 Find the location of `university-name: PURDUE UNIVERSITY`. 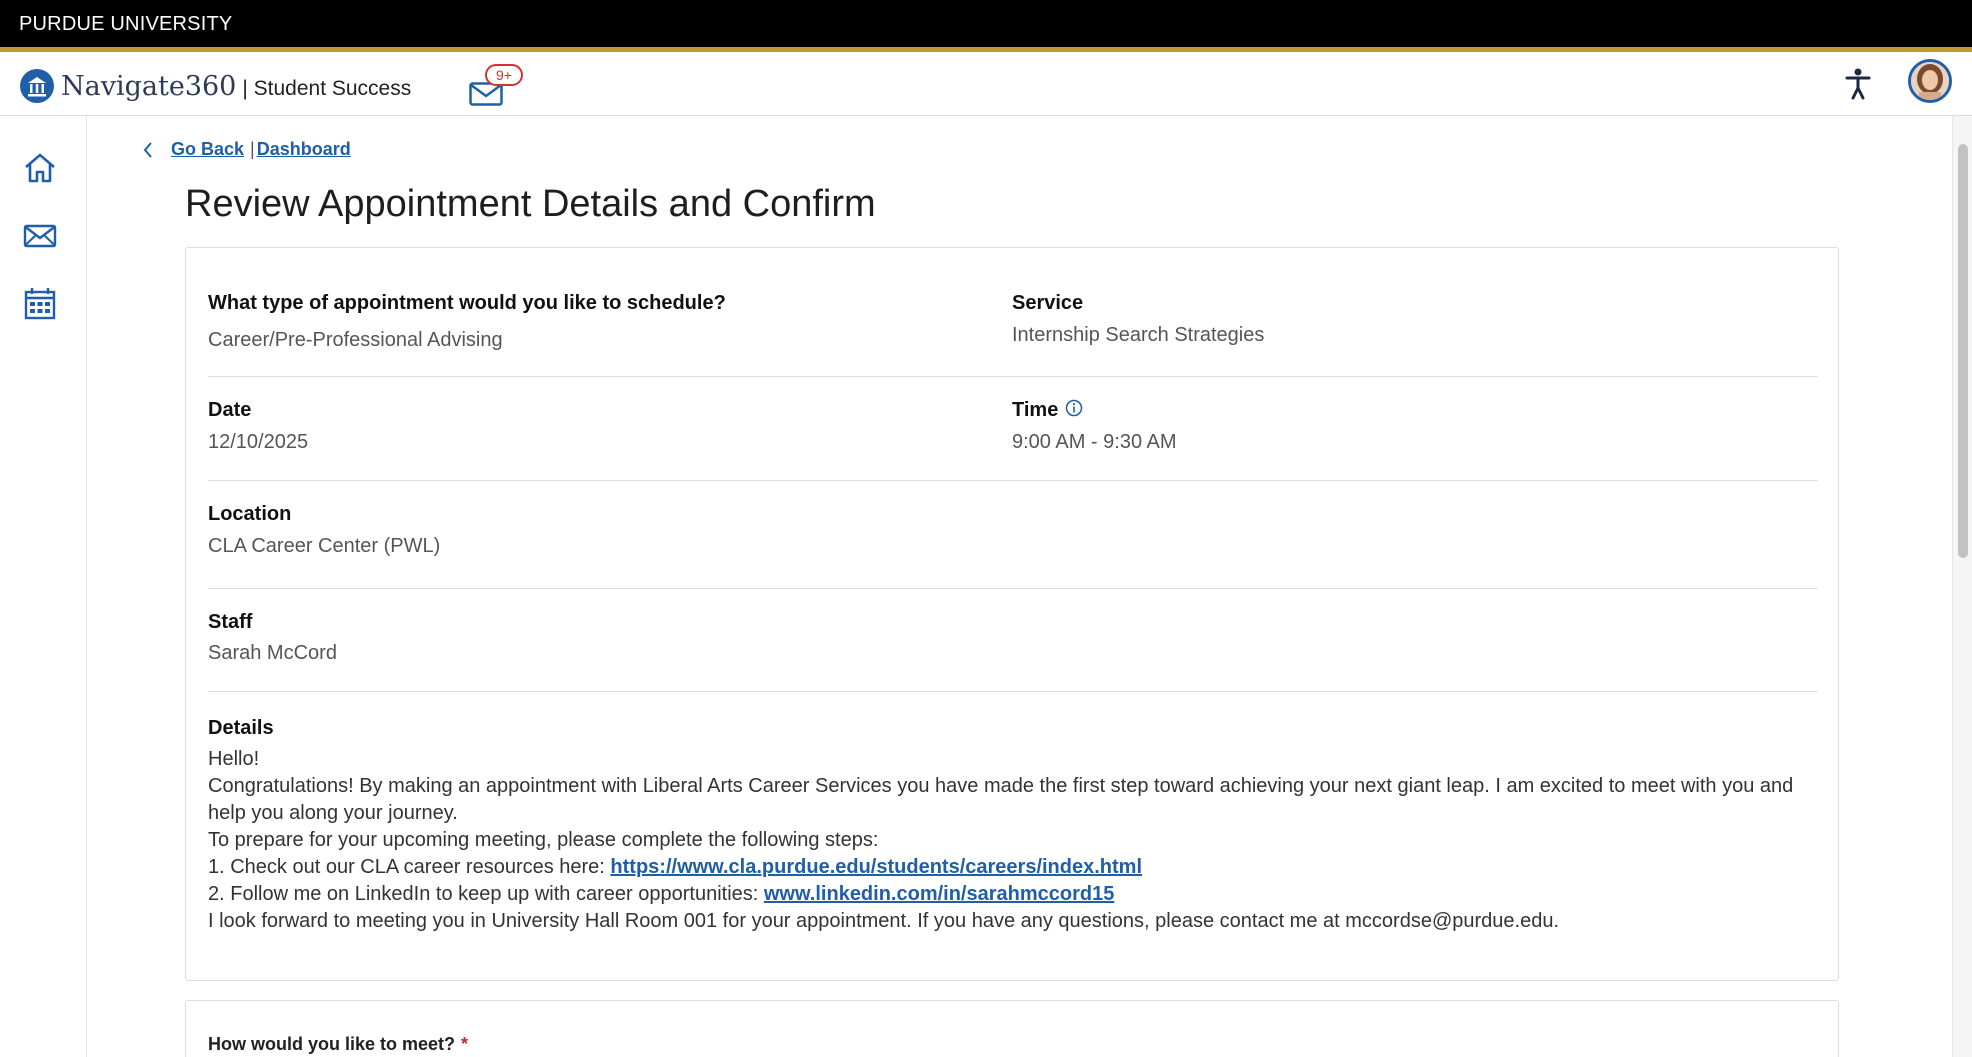

university-name: PURDUE UNIVERSITY is located at coordinates (126, 24).